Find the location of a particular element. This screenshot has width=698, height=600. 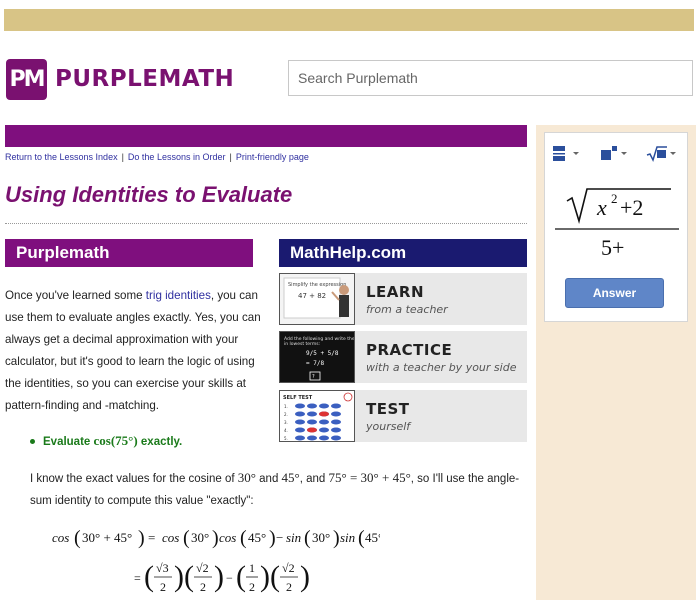

answer-button: Answer is located at coordinates (614, 293).